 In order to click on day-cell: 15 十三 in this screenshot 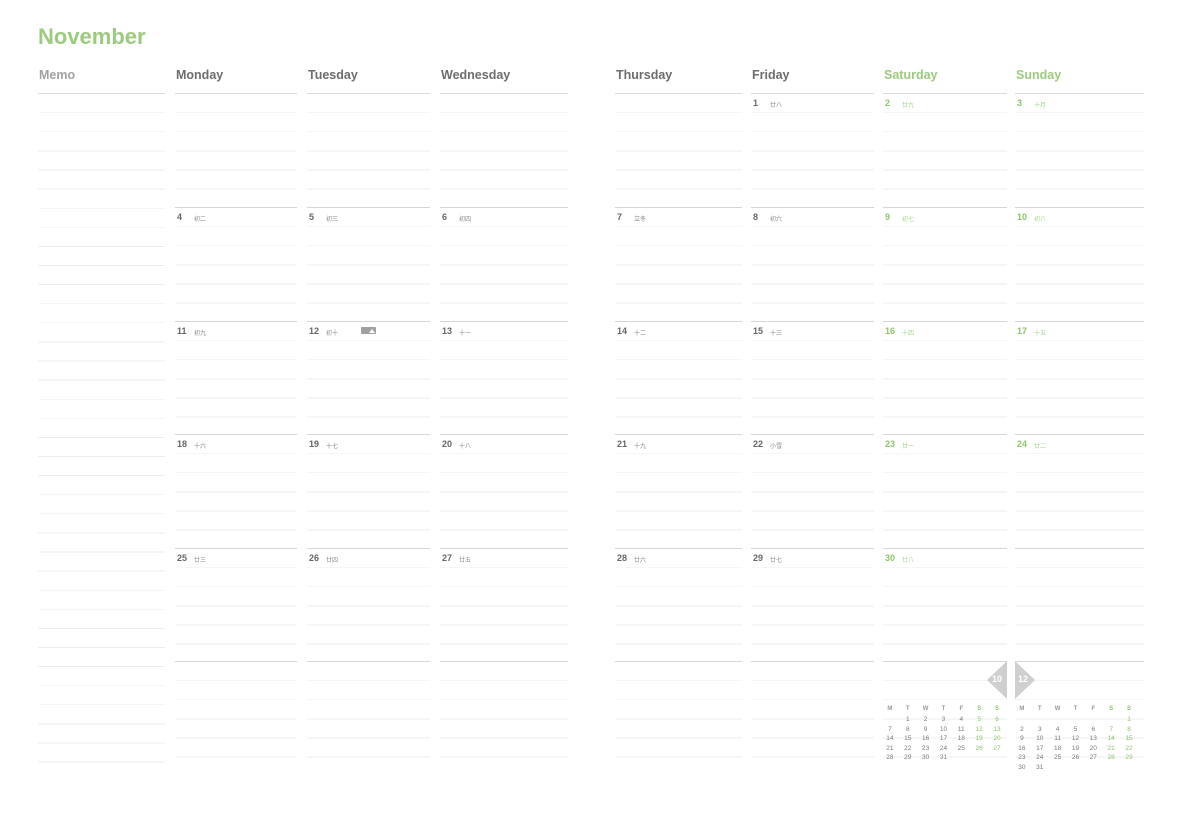, I will do `click(812, 377)`.